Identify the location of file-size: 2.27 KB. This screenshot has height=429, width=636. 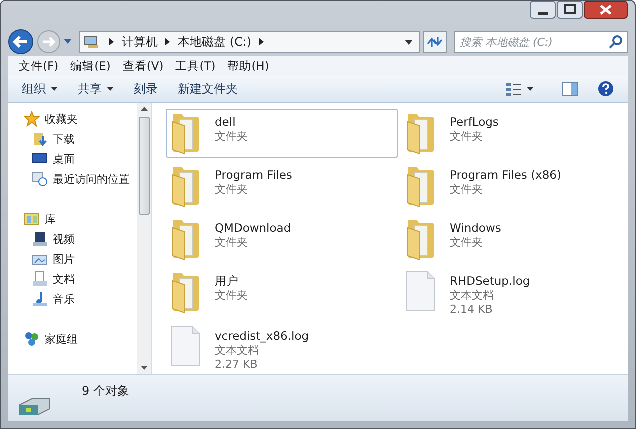
(237, 364).